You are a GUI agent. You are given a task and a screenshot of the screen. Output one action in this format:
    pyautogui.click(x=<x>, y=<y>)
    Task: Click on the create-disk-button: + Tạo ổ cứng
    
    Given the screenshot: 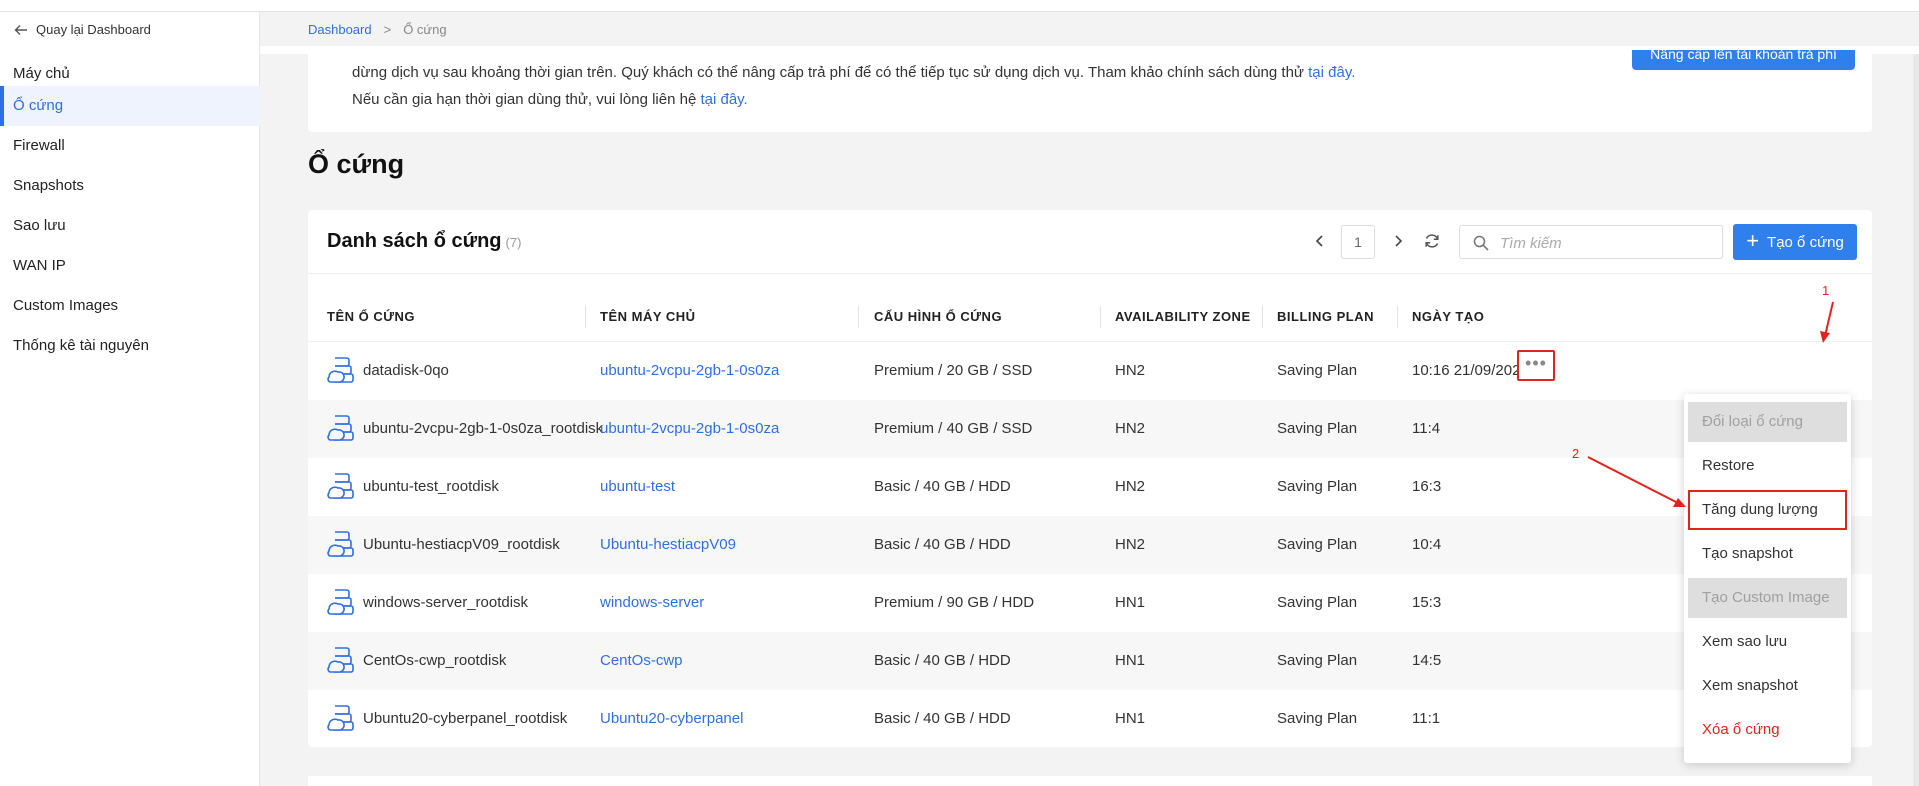 What is the action you would take?
    pyautogui.click(x=1795, y=242)
    